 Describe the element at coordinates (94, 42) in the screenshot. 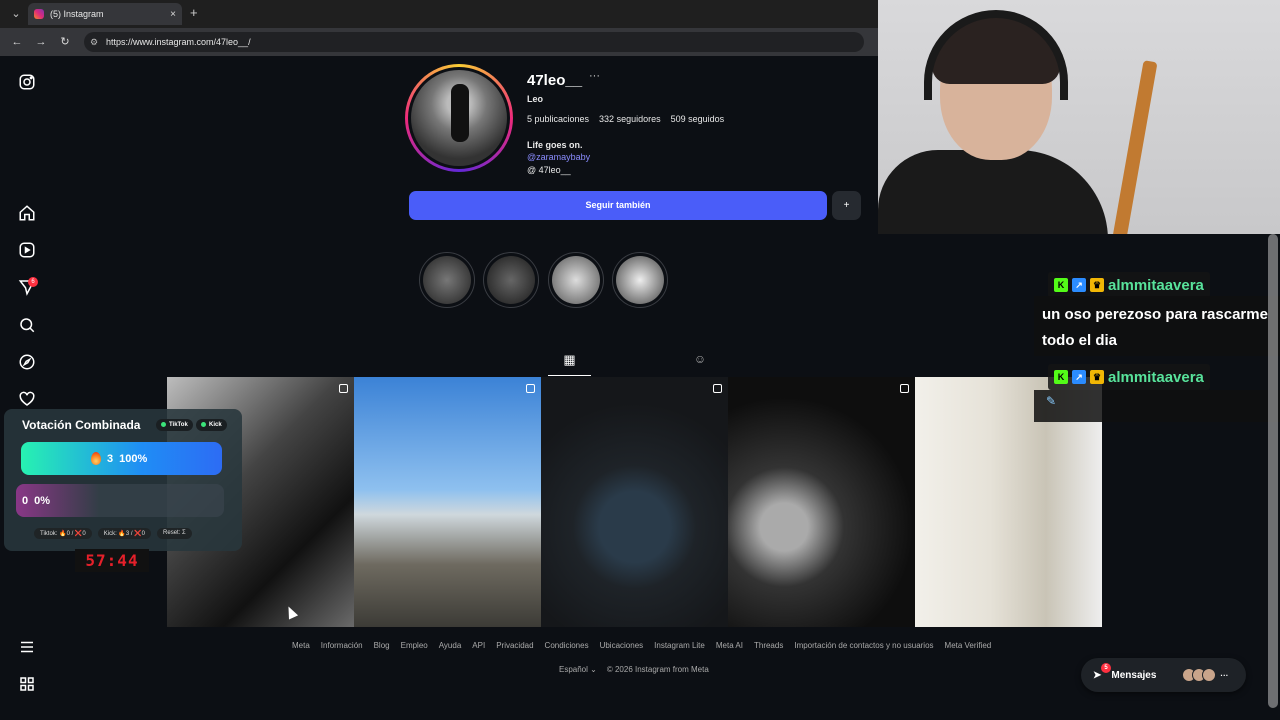

I see `site-info-icon: ⚙` at that location.